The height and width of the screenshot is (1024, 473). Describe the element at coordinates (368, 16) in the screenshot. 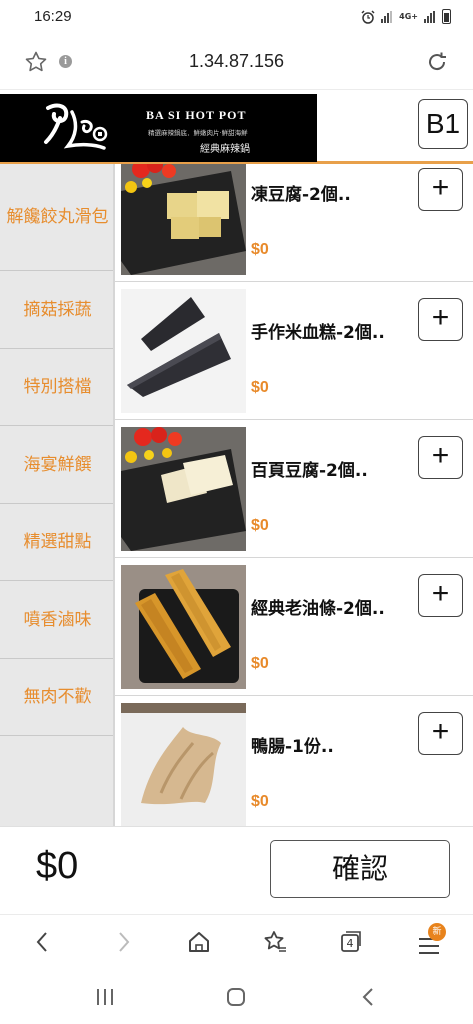

I see `alarm-icon` at that location.